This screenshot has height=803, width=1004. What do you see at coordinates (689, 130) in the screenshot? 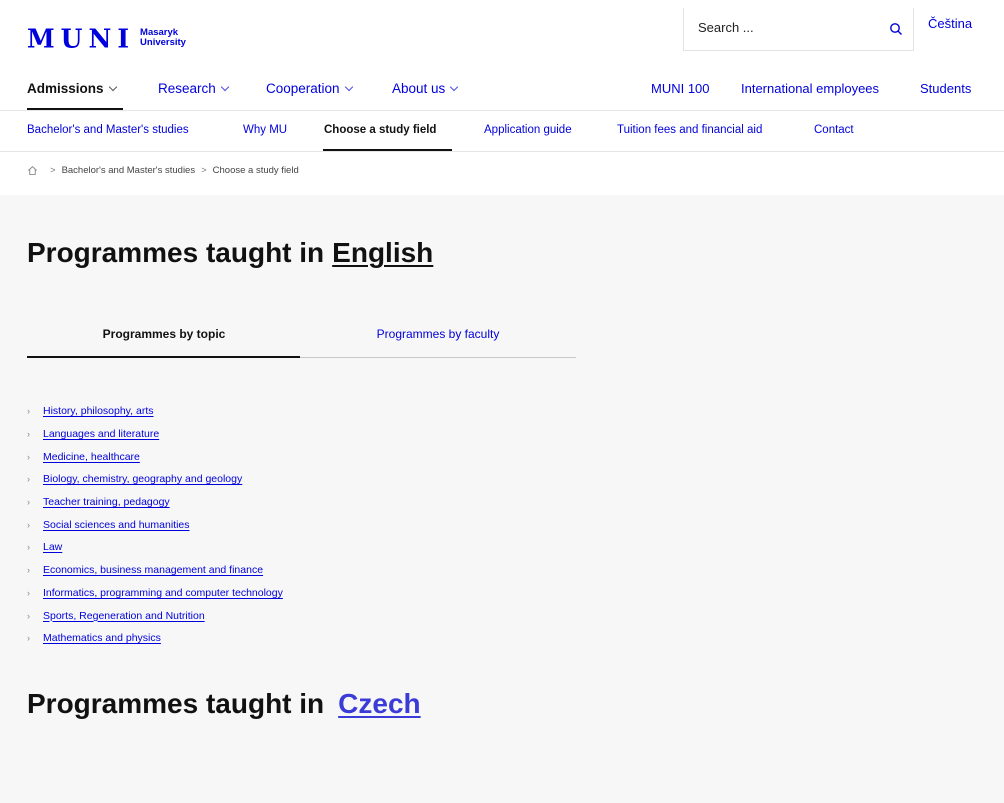
I see `sub-nav-tuition-fees: Tuition fees and financial aid` at bounding box center [689, 130].